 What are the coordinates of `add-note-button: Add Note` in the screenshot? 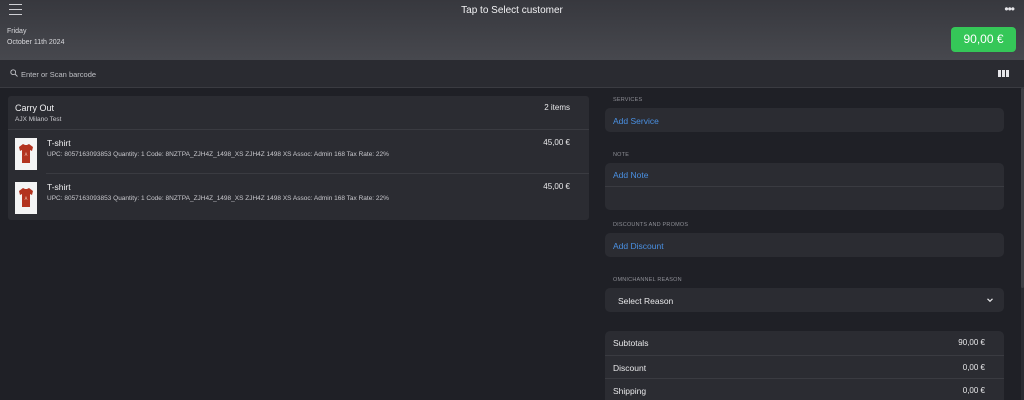 It's located at (630, 175).